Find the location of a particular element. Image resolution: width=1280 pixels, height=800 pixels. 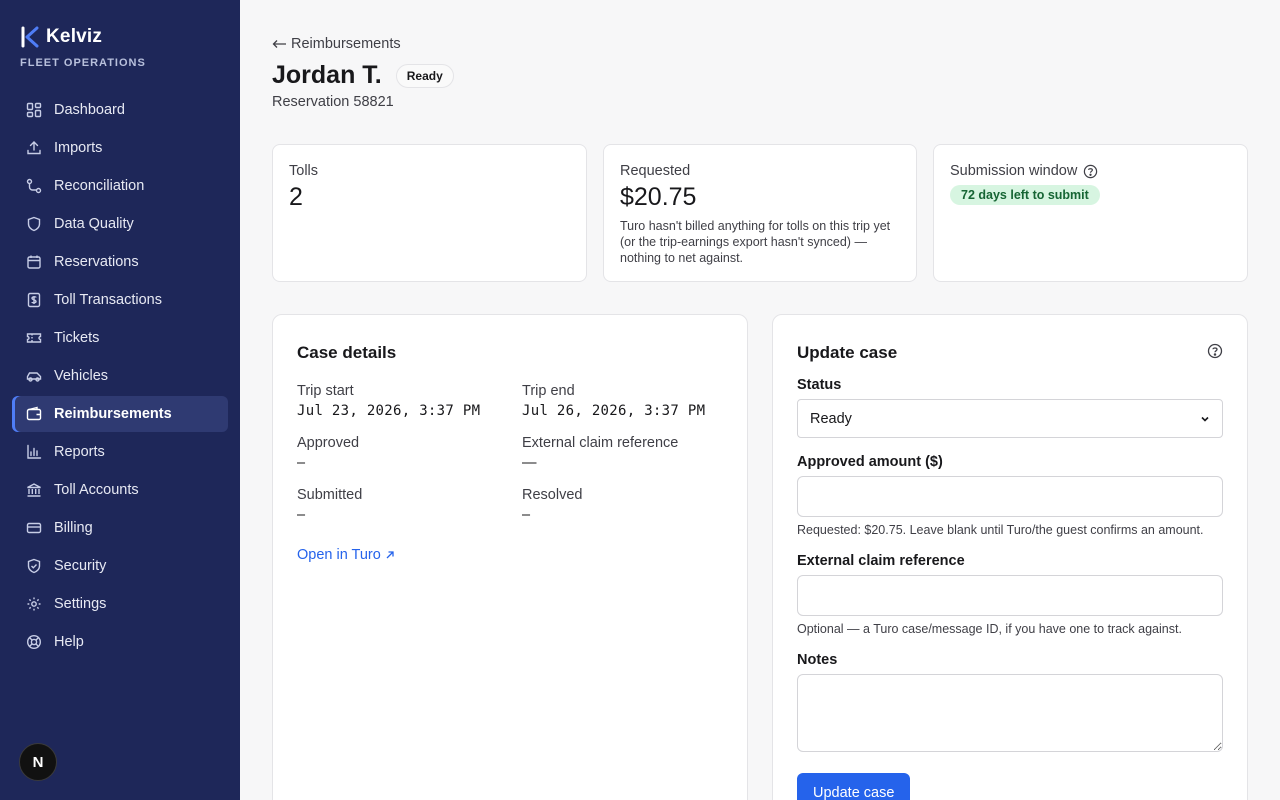

notes-textarea is located at coordinates (1010, 713).